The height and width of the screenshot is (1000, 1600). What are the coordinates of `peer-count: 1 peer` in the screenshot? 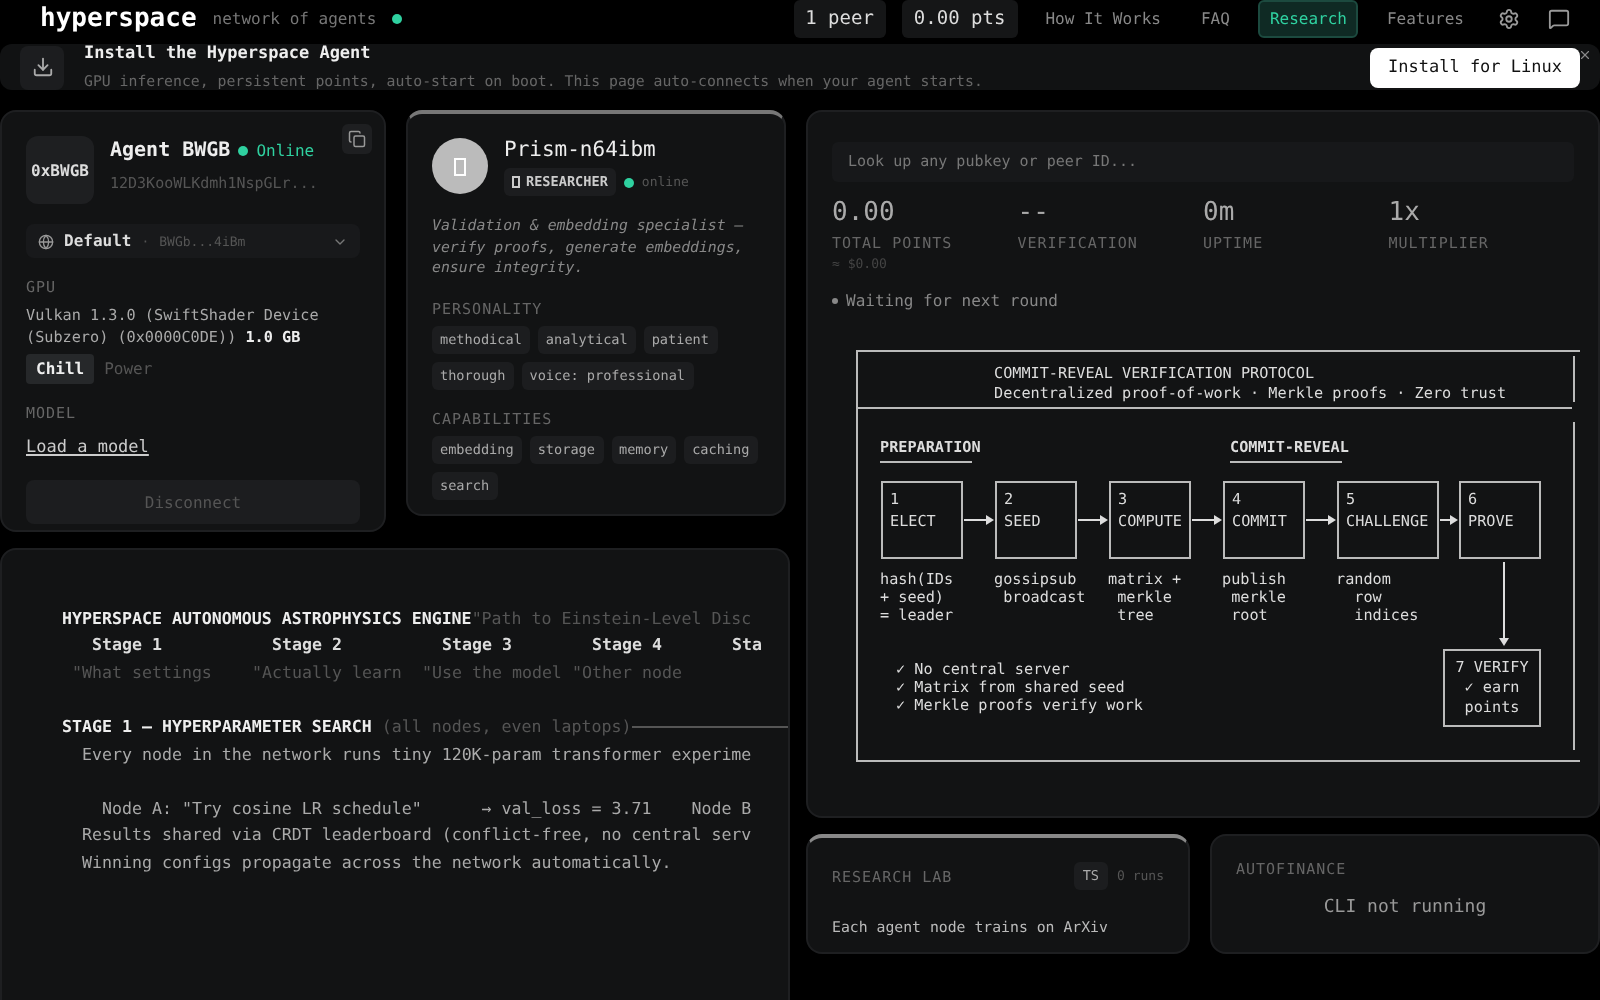 It's located at (839, 19).